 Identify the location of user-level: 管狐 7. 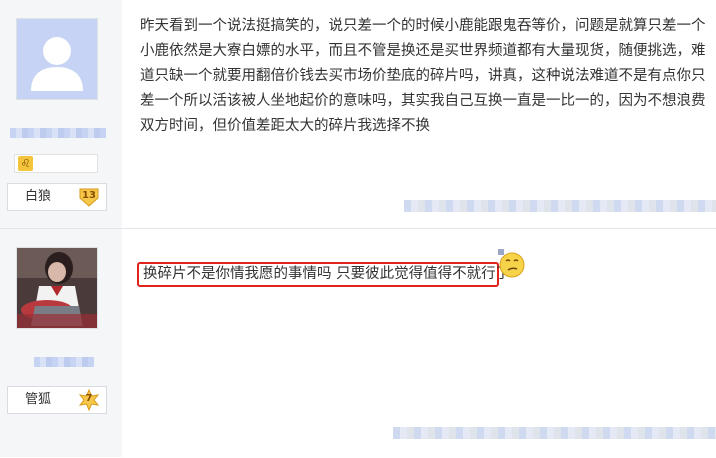
(57, 400).